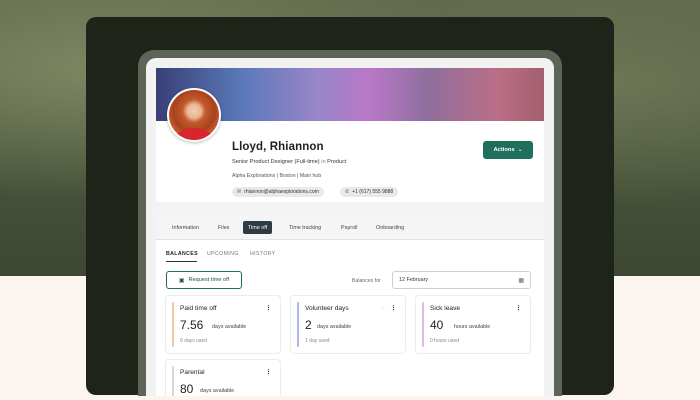 This screenshot has width=700, height=400. Describe the element at coordinates (277, 176) in the screenshot. I see `employee-location: Alpha Explorations | Boston | Main hub` at that location.